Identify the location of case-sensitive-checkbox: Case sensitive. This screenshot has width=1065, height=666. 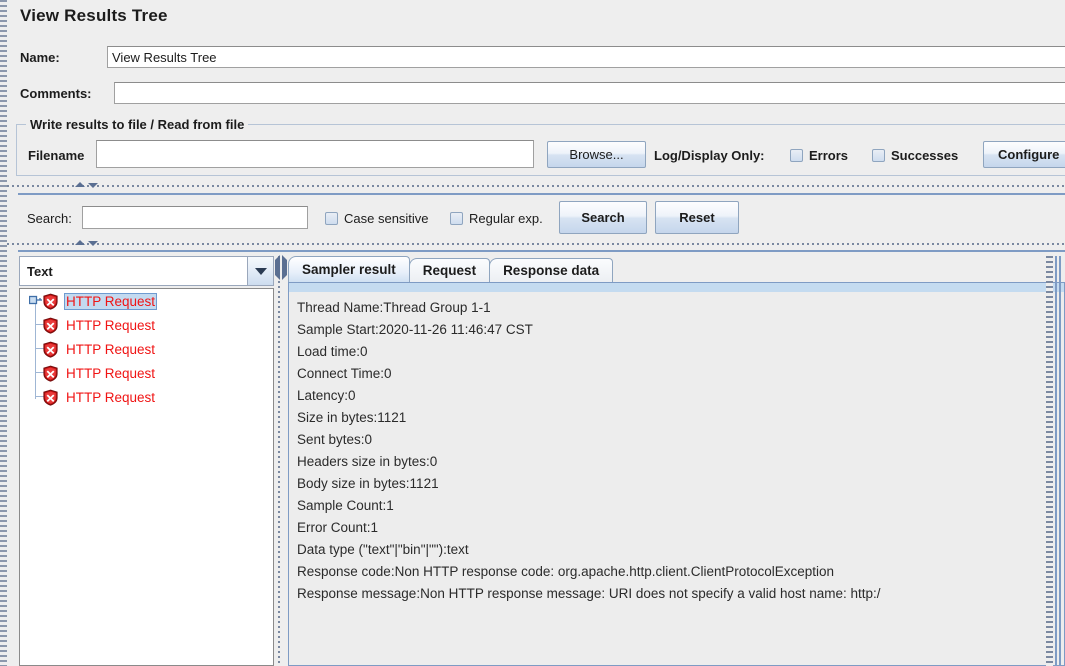
(377, 218).